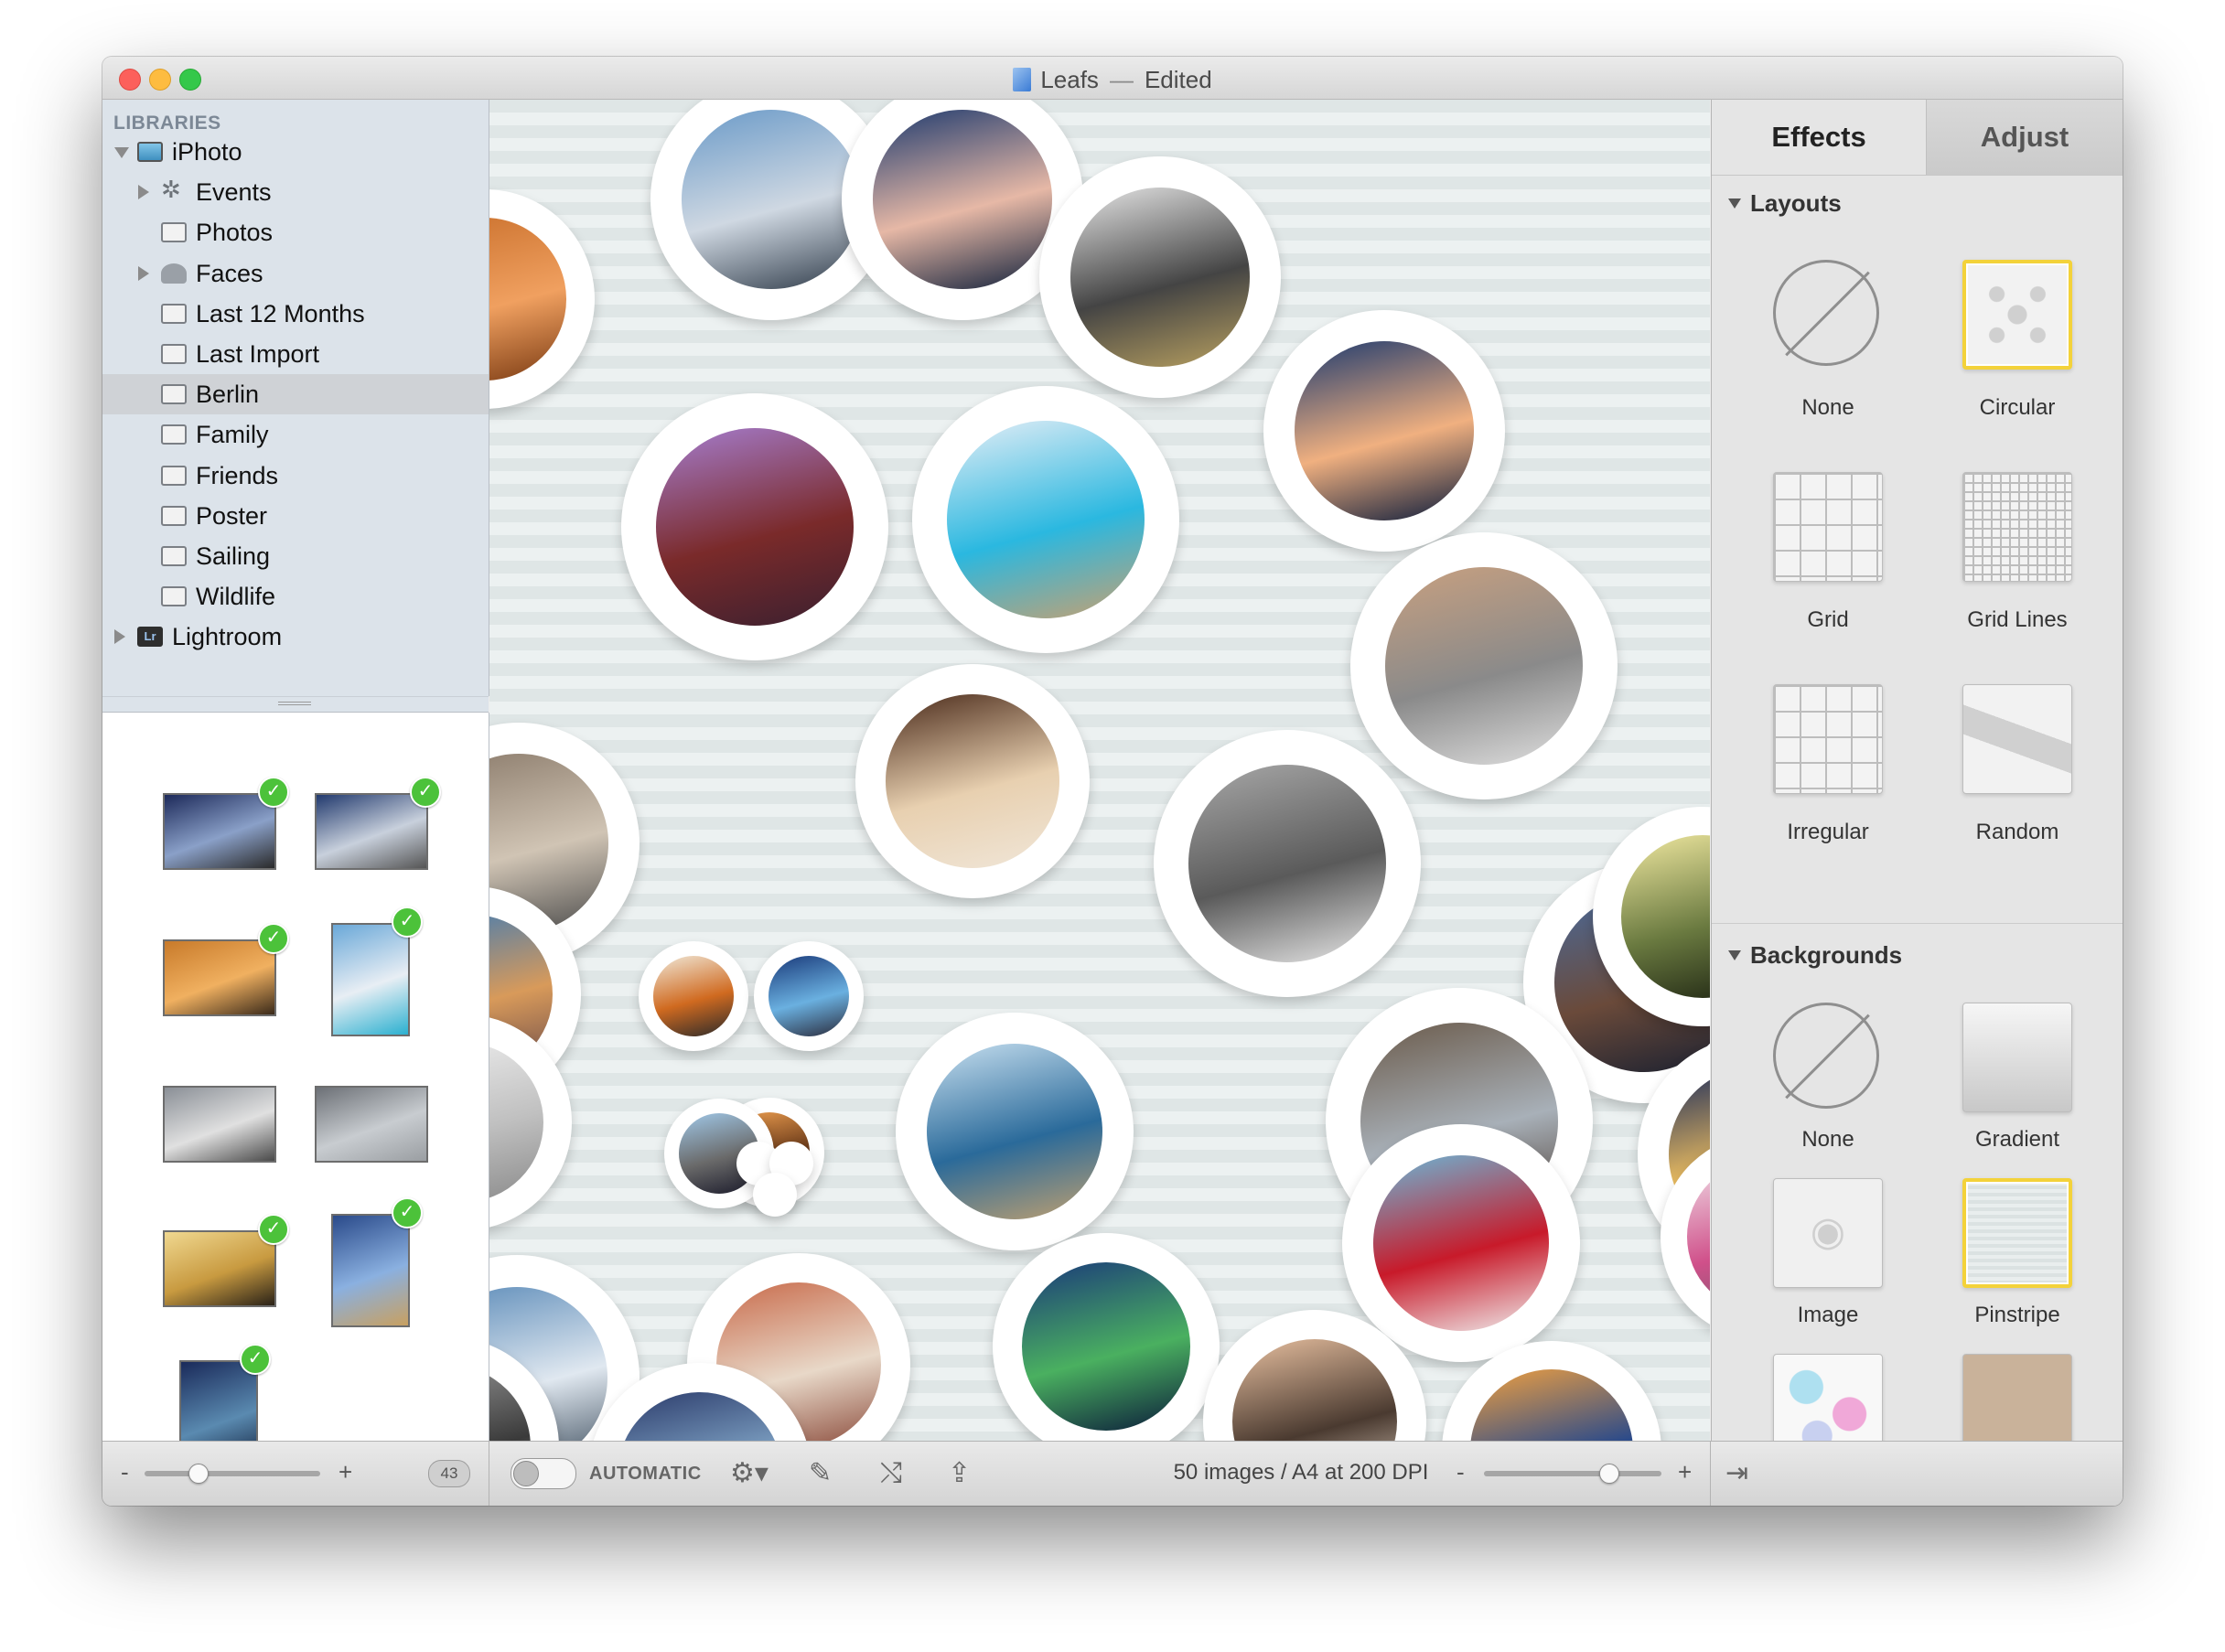 This screenshot has width=2225, height=1652. Describe the element at coordinates (199, 1474) in the screenshot. I see `thumb-size-slider-knob` at that location.